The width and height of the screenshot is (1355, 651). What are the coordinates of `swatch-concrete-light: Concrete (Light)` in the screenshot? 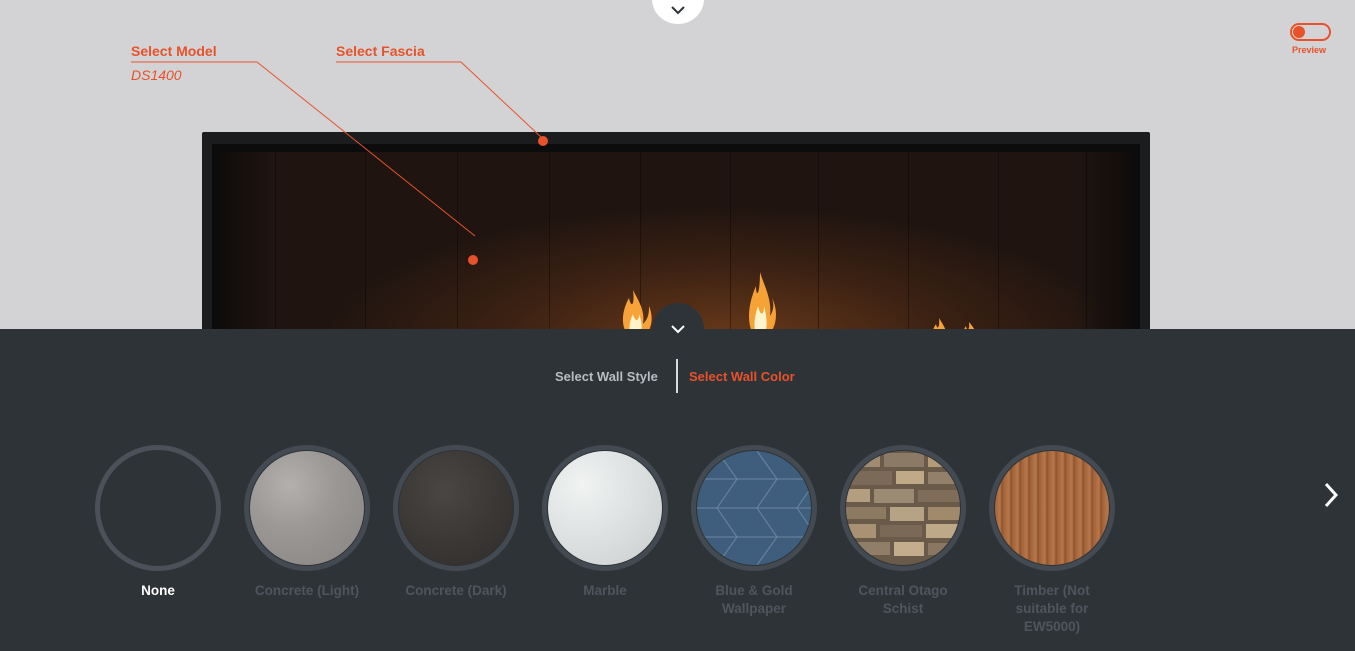 It's located at (307, 522).